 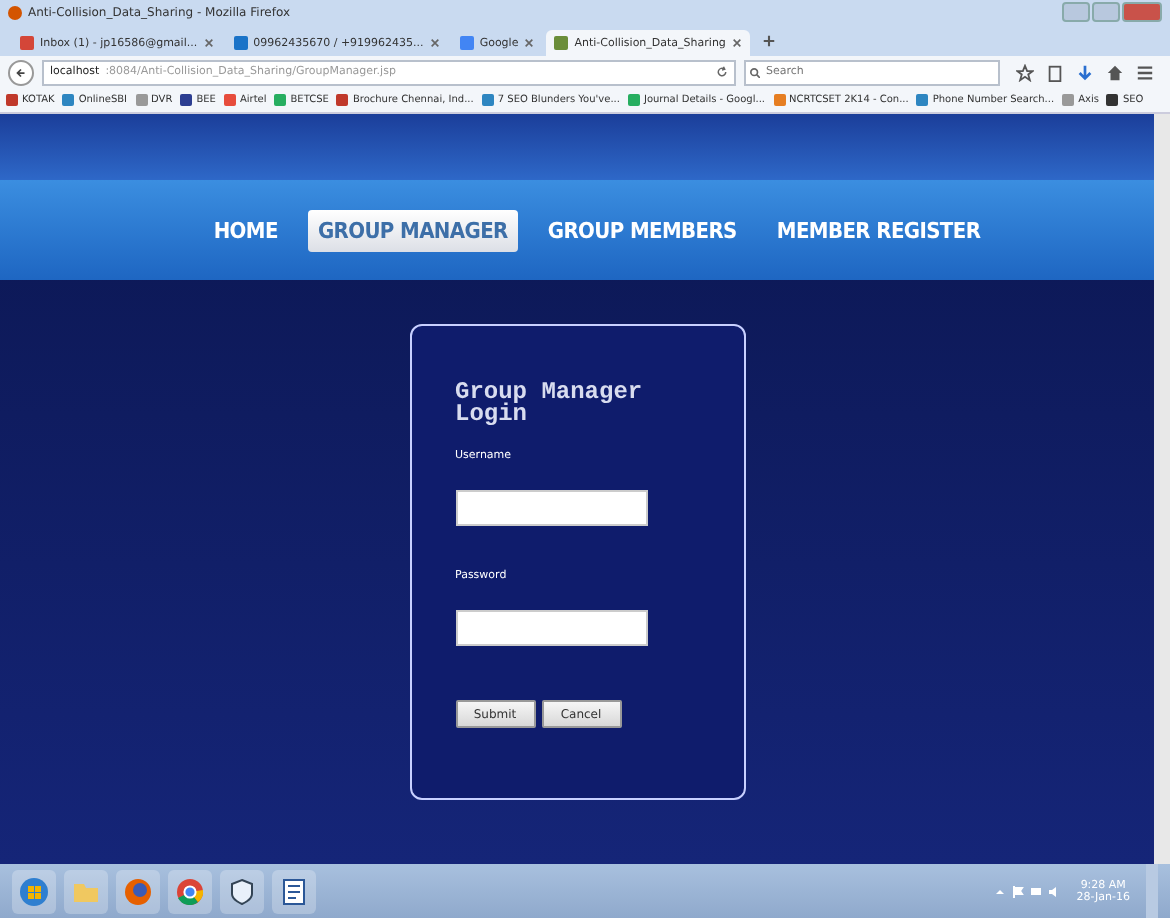 What do you see at coordinates (1025, 72) in the screenshot?
I see `star-icon` at bounding box center [1025, 72].